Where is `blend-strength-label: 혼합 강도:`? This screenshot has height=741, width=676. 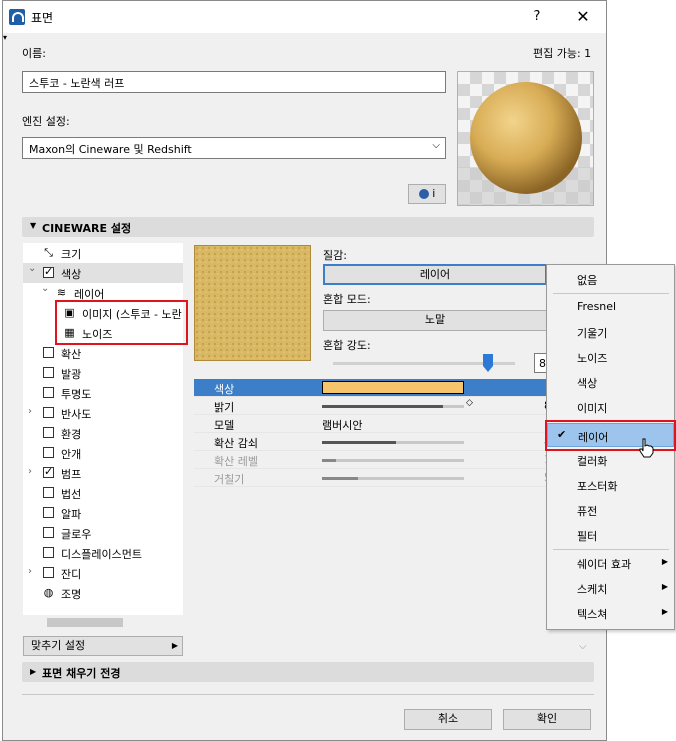
blend-strength-label: 혼합 강도: is located at coordinates (347, 345).